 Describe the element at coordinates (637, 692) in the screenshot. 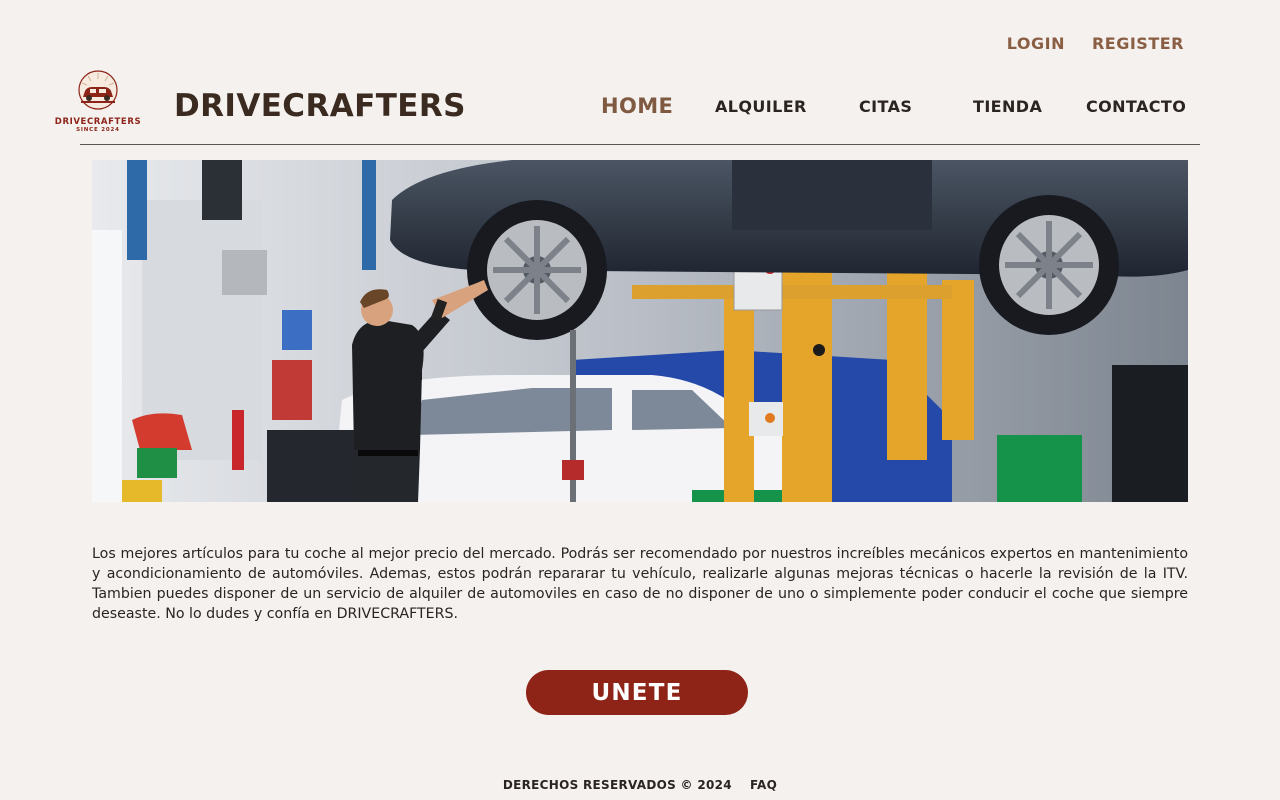

I see `join-button: UNETE` at that location.